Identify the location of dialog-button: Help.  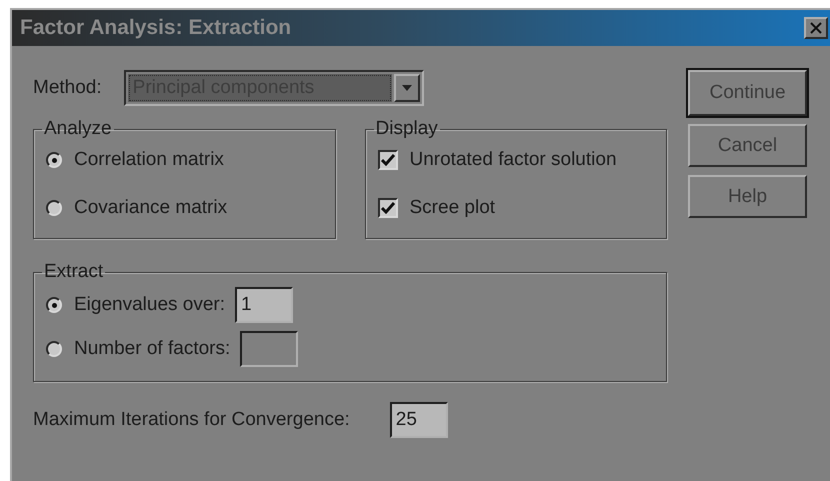
(747, 196).